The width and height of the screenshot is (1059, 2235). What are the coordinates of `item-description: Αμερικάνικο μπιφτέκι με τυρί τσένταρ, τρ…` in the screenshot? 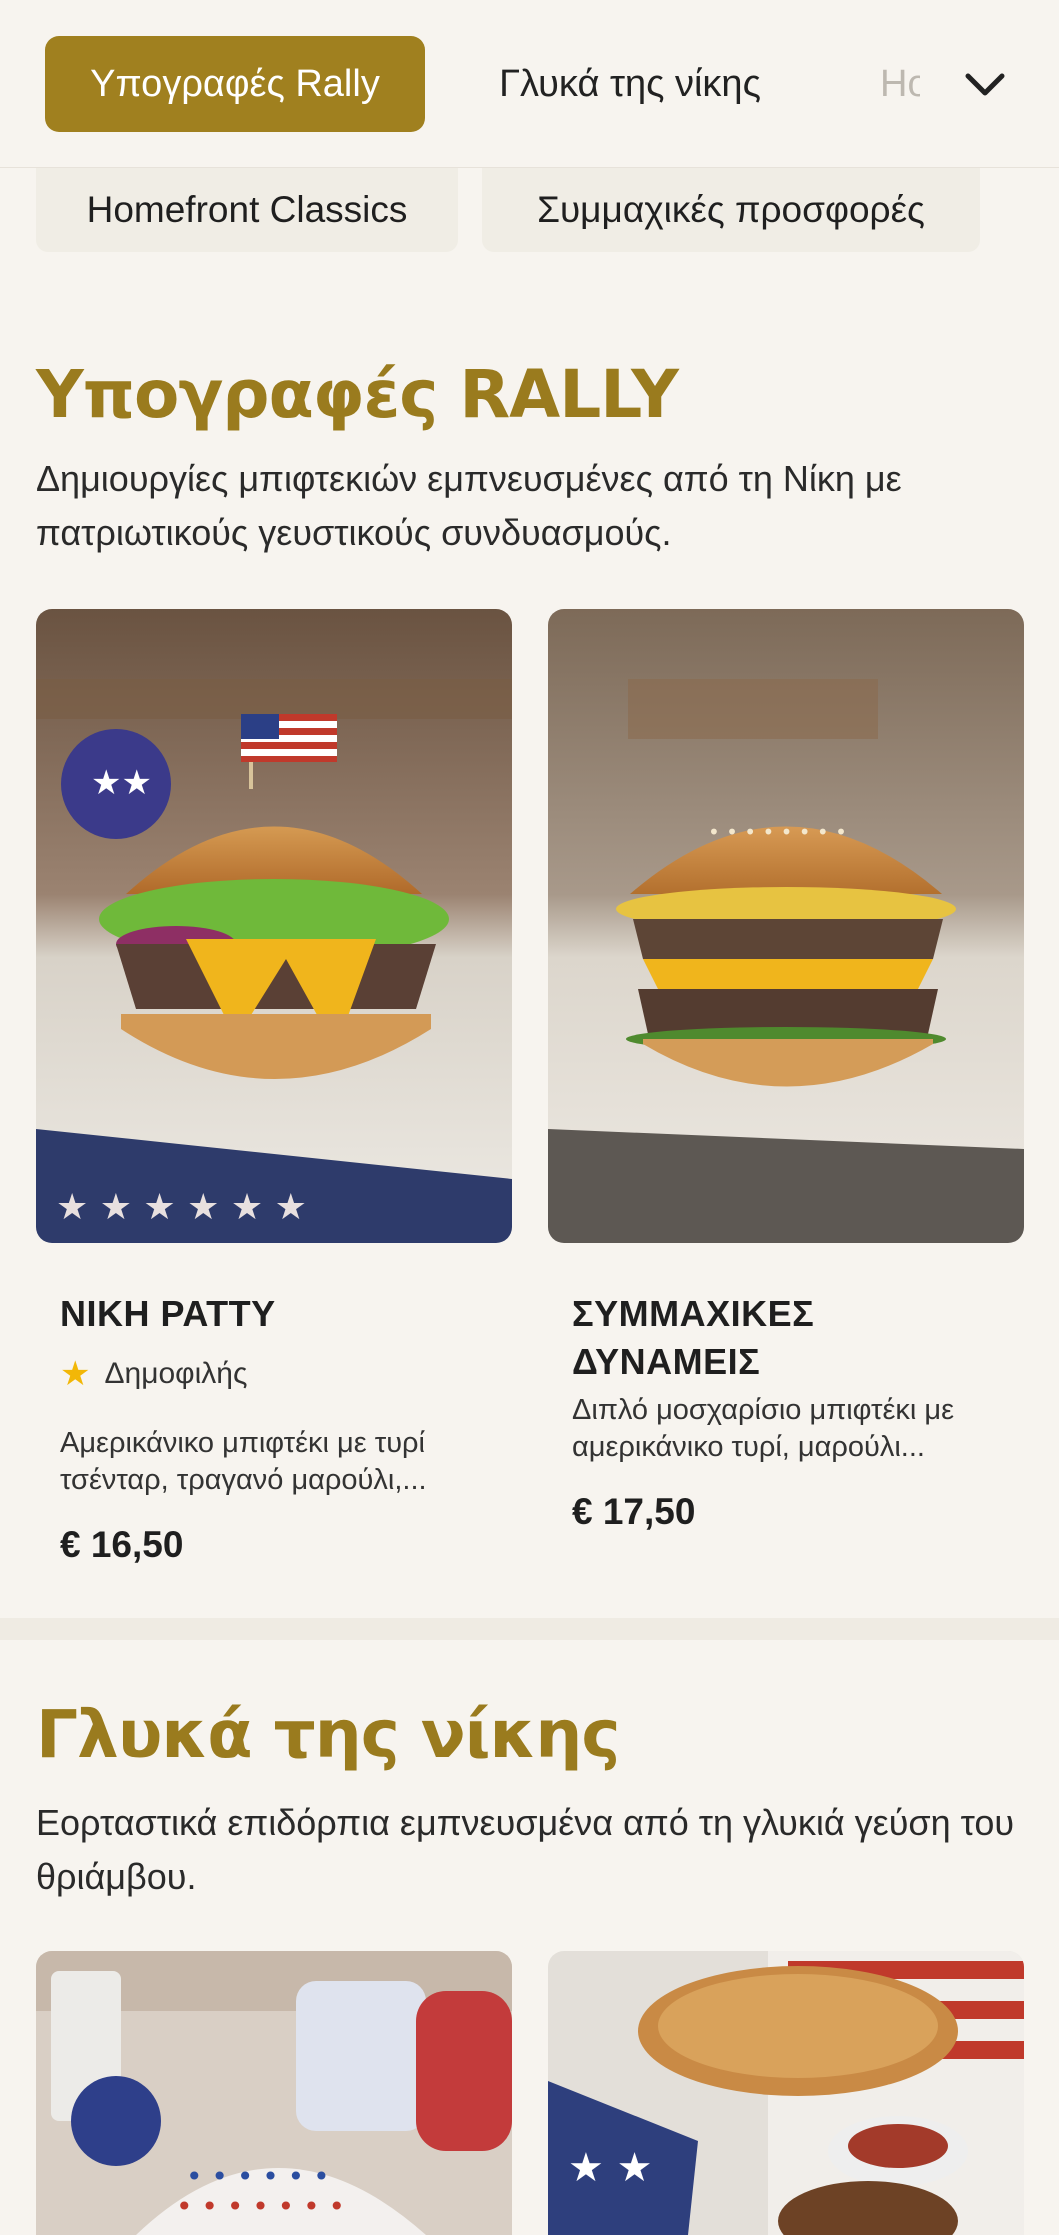 It's located at (243, 1461).